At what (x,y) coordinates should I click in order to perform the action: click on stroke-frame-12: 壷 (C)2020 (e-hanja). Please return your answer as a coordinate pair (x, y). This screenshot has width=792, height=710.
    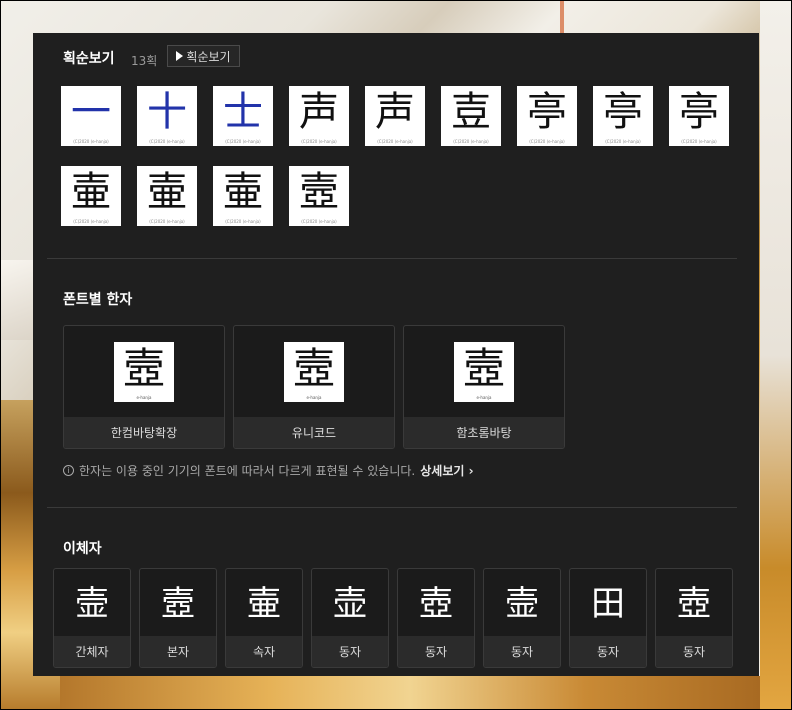
    Looking at the image, I should click on (243, 196).